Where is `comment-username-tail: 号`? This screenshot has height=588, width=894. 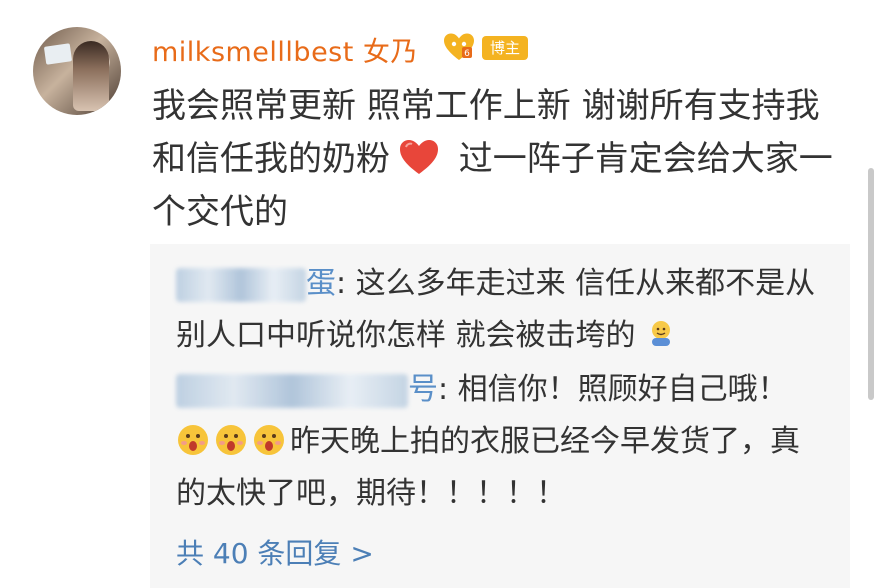
comment-username-tail: 号 is located at coordinates (423, 389).